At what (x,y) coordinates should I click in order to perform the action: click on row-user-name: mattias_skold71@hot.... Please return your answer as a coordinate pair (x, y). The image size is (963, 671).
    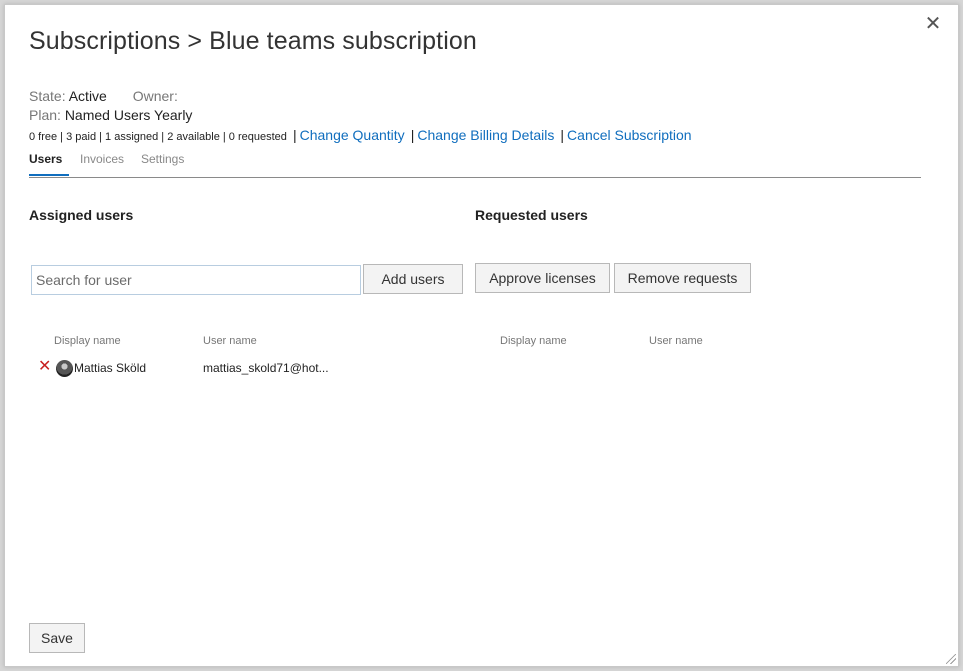
    Looking at the image, I should click on (266, 368).